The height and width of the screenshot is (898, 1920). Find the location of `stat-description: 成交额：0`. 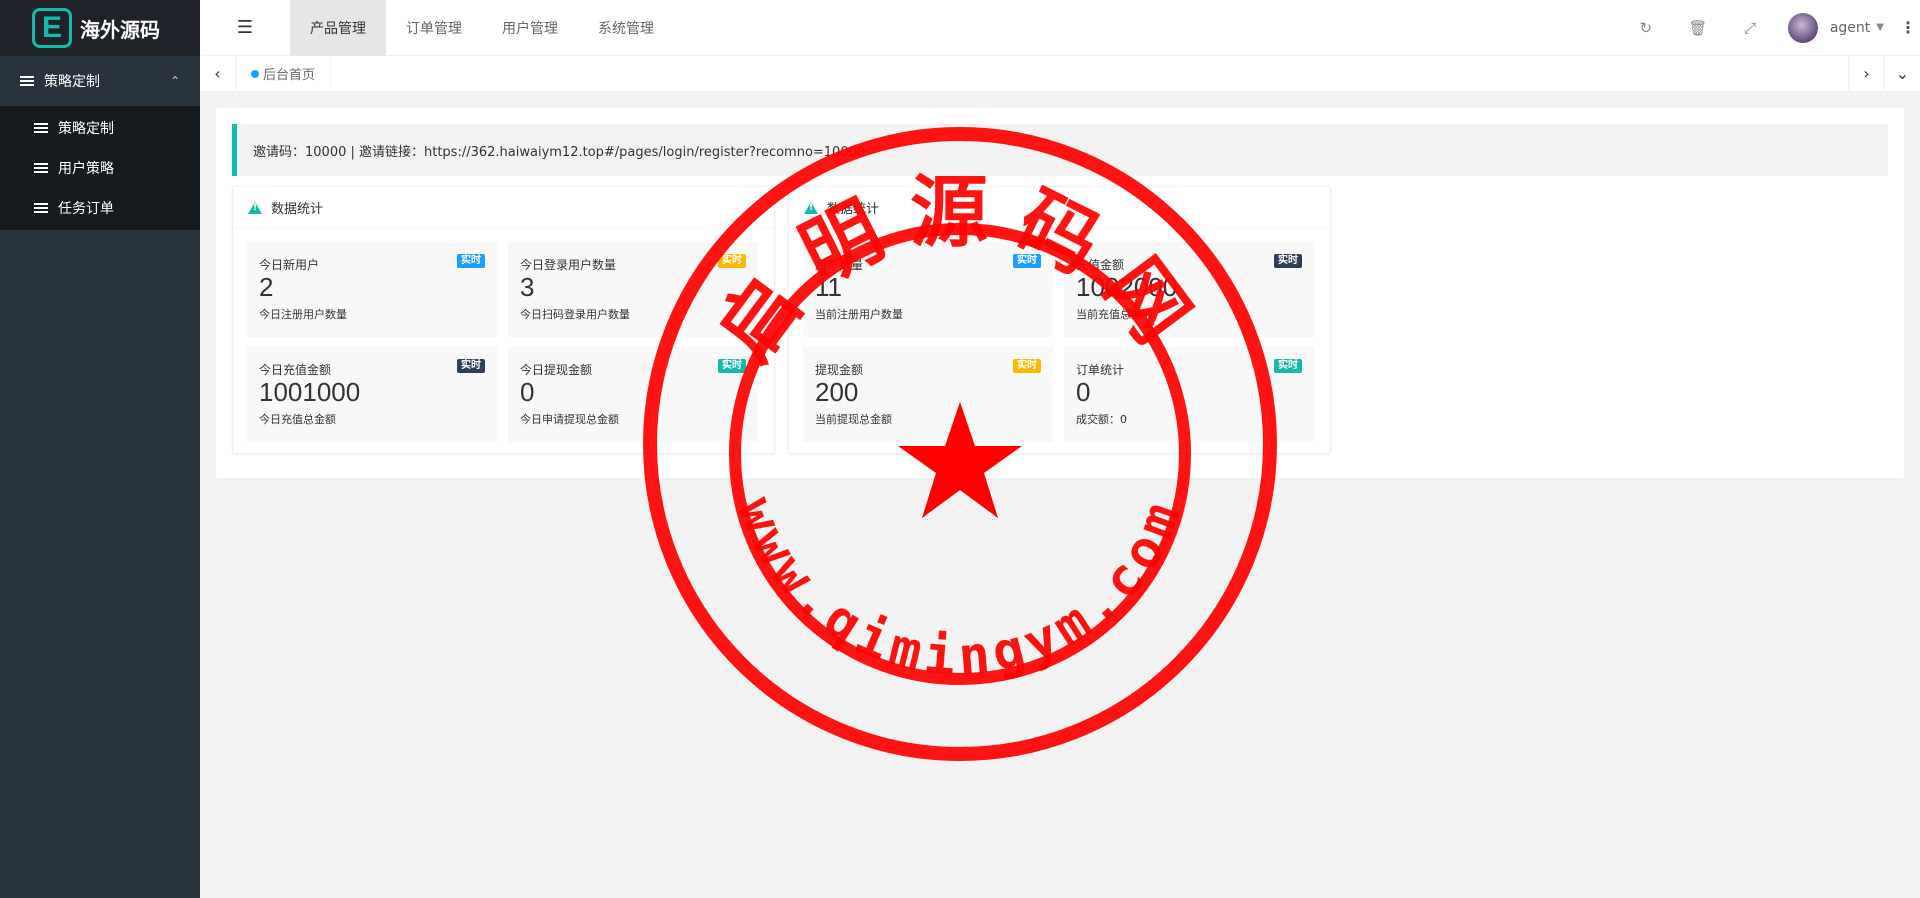

stat-description: 成交额：0 is located at coordinates (1101, 419).